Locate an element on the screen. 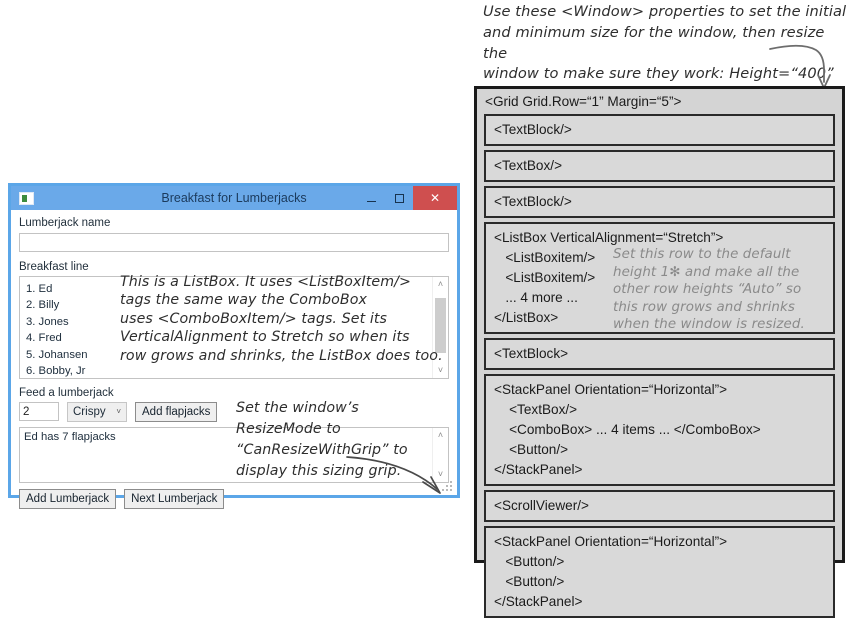 This screenshot has width=847, height=625. annotation-line: Set the window’s is located at coordinates (297, 408).